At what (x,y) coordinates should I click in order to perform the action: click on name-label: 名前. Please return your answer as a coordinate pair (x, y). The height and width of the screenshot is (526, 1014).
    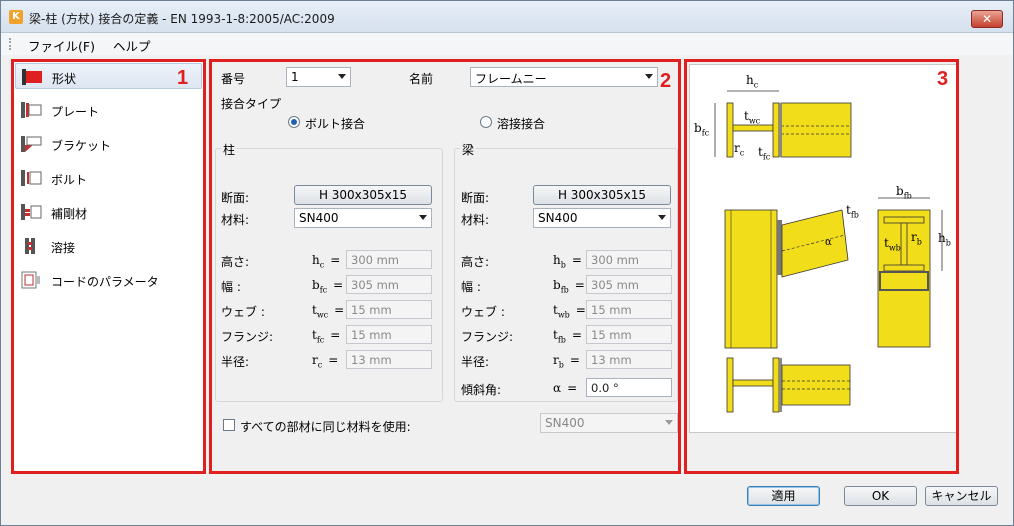
    Looking at the image, I should click on (421, 79).